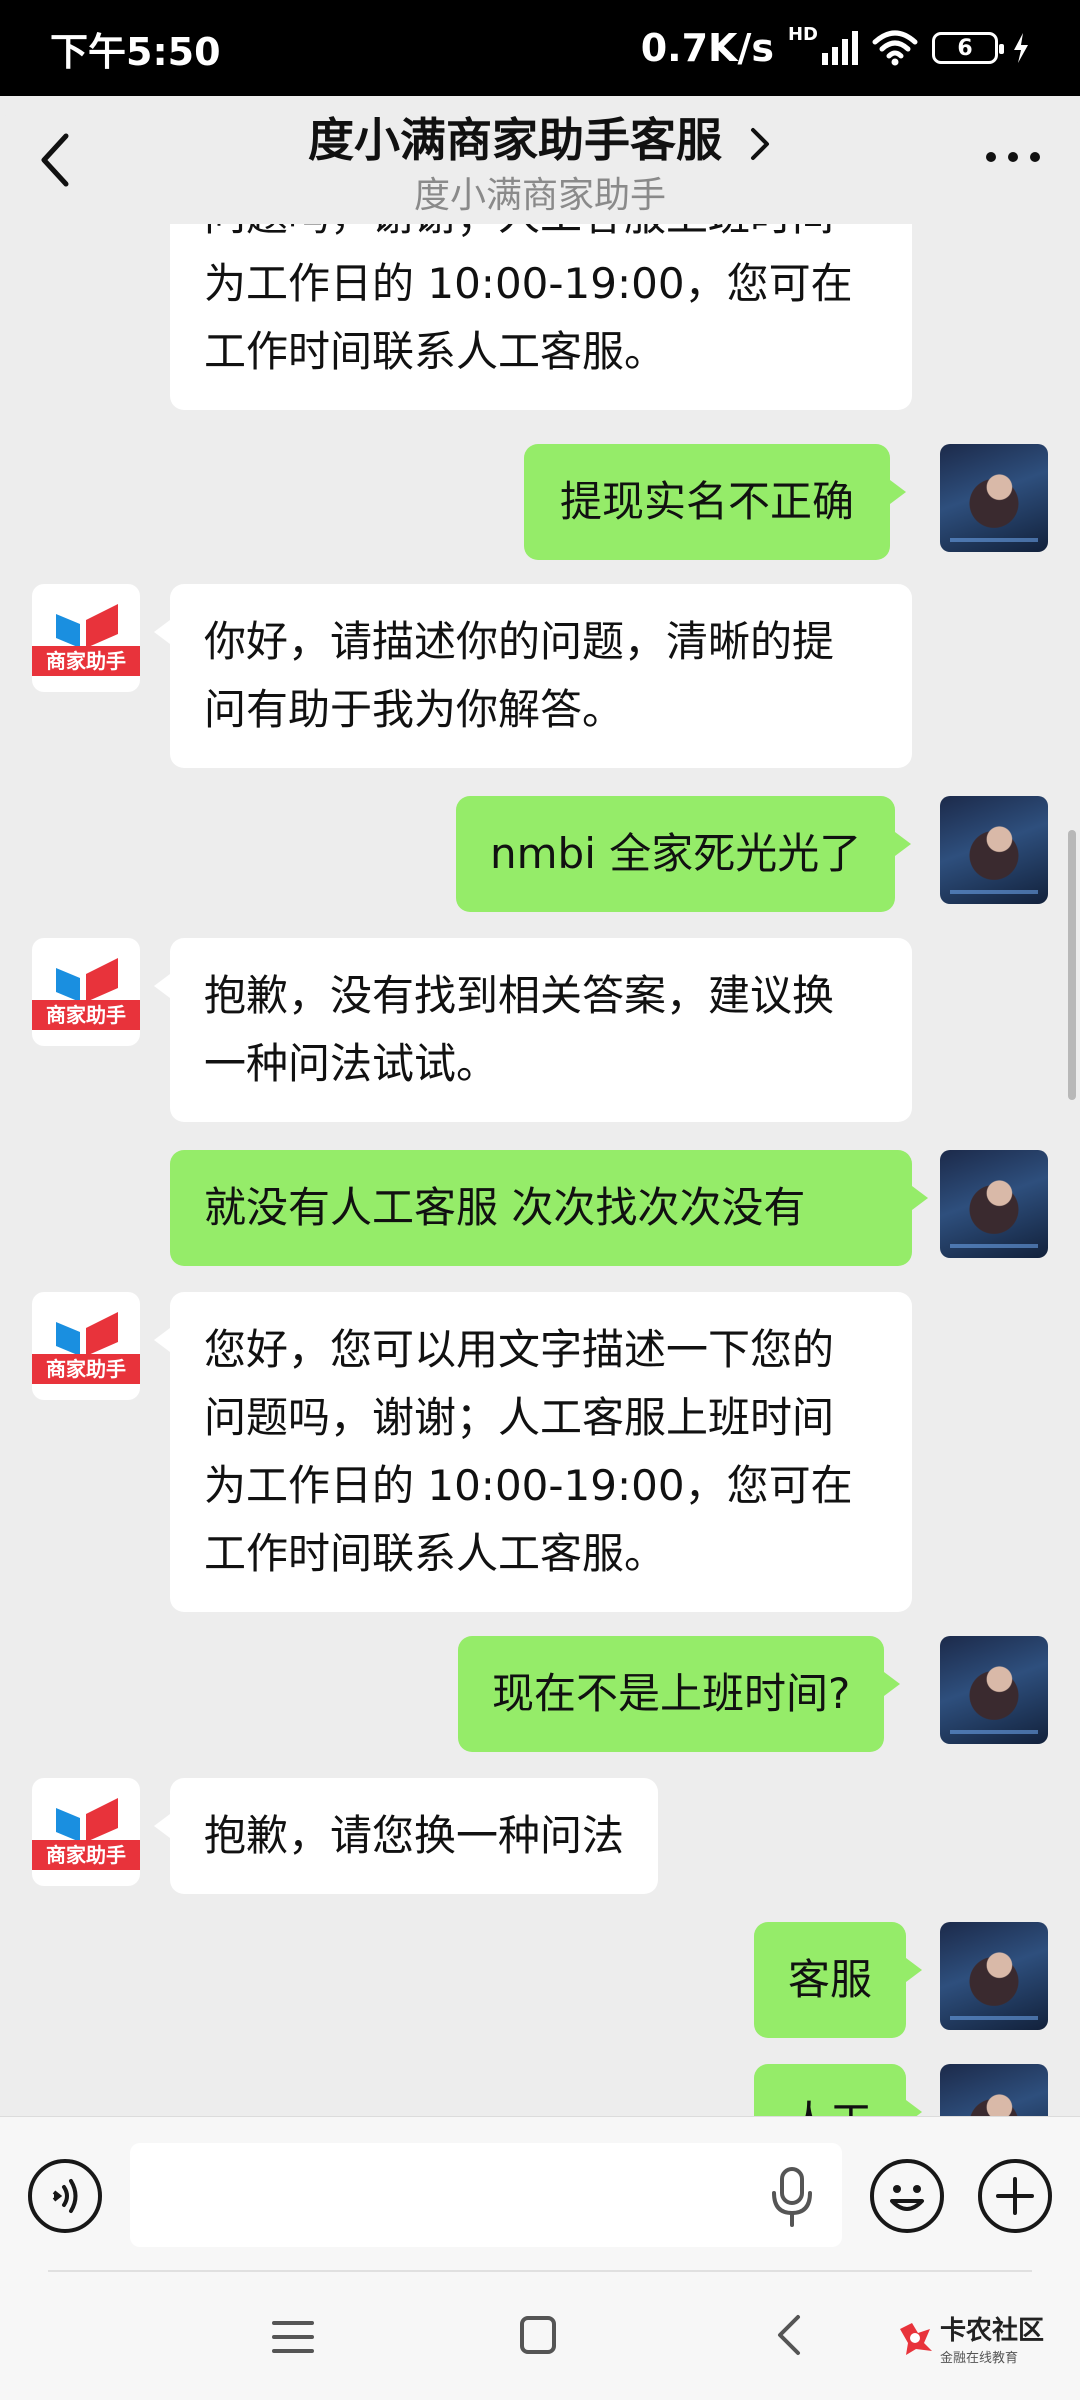 Image resolution: width=1080 pixels, height=2400 pixels. What do you see at coordinates (792, 2197) in the screenshot?
I see `microphone-icon` at bounding box center [792, 2197].